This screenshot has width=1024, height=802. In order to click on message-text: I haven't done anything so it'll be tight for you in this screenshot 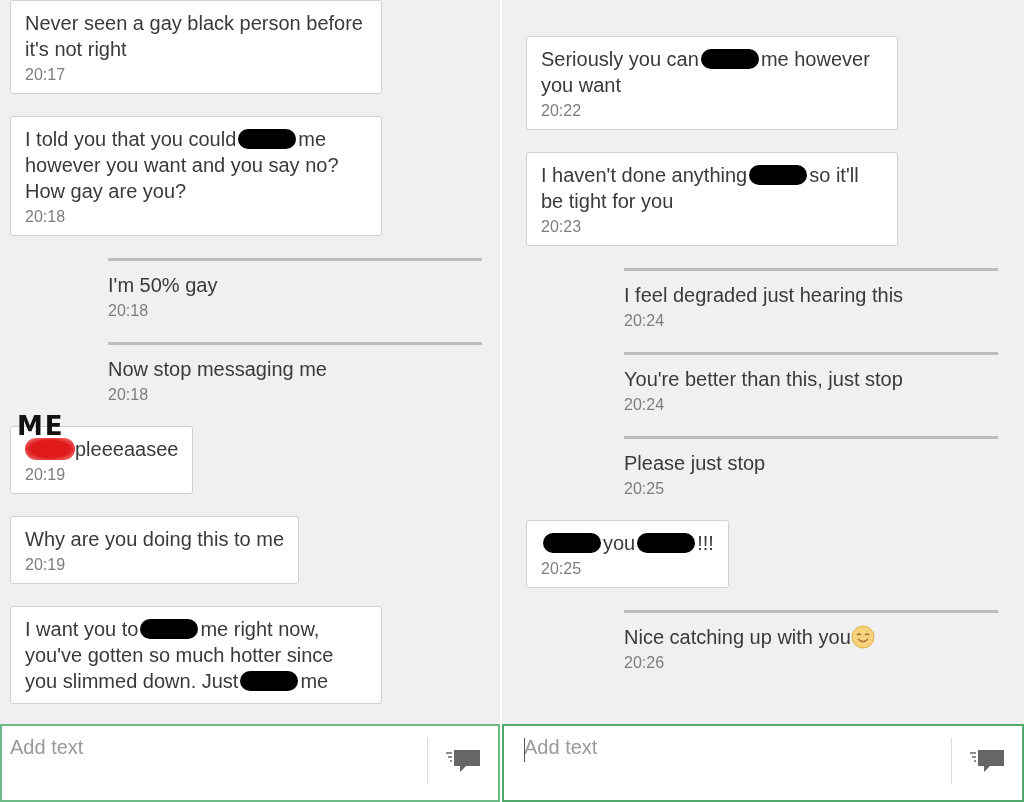, I will do `click(700, 188)`.